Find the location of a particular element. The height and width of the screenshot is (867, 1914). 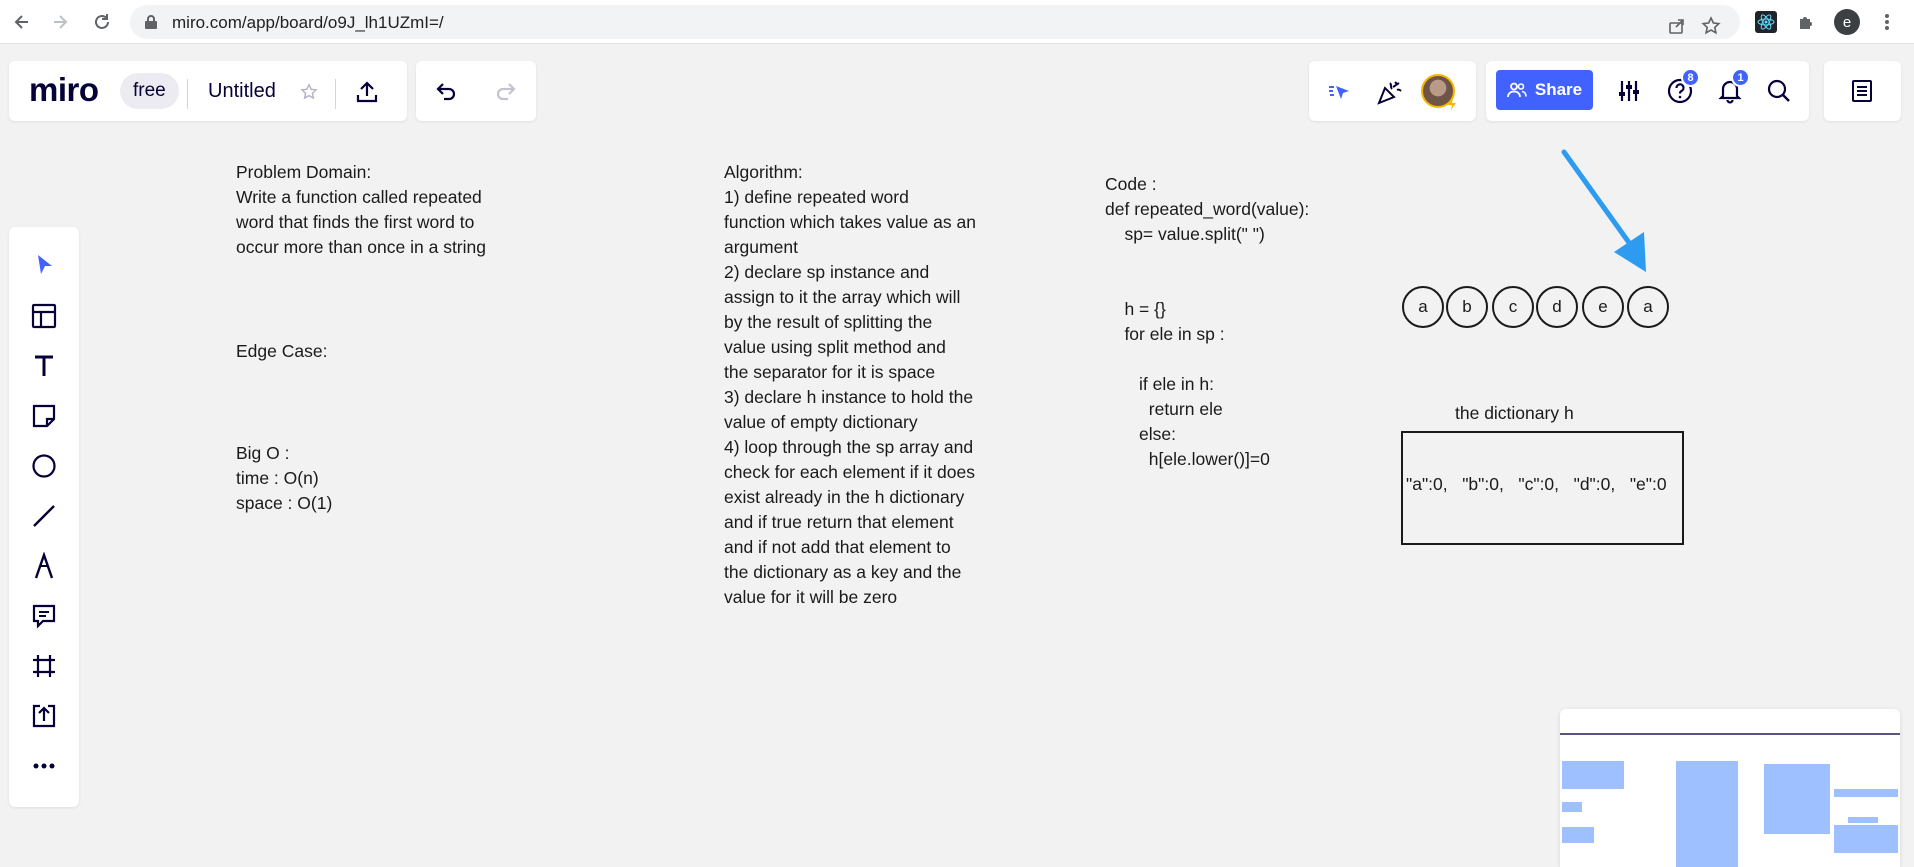

notifications-badge: 1 is located at coordinates (1740, 77).